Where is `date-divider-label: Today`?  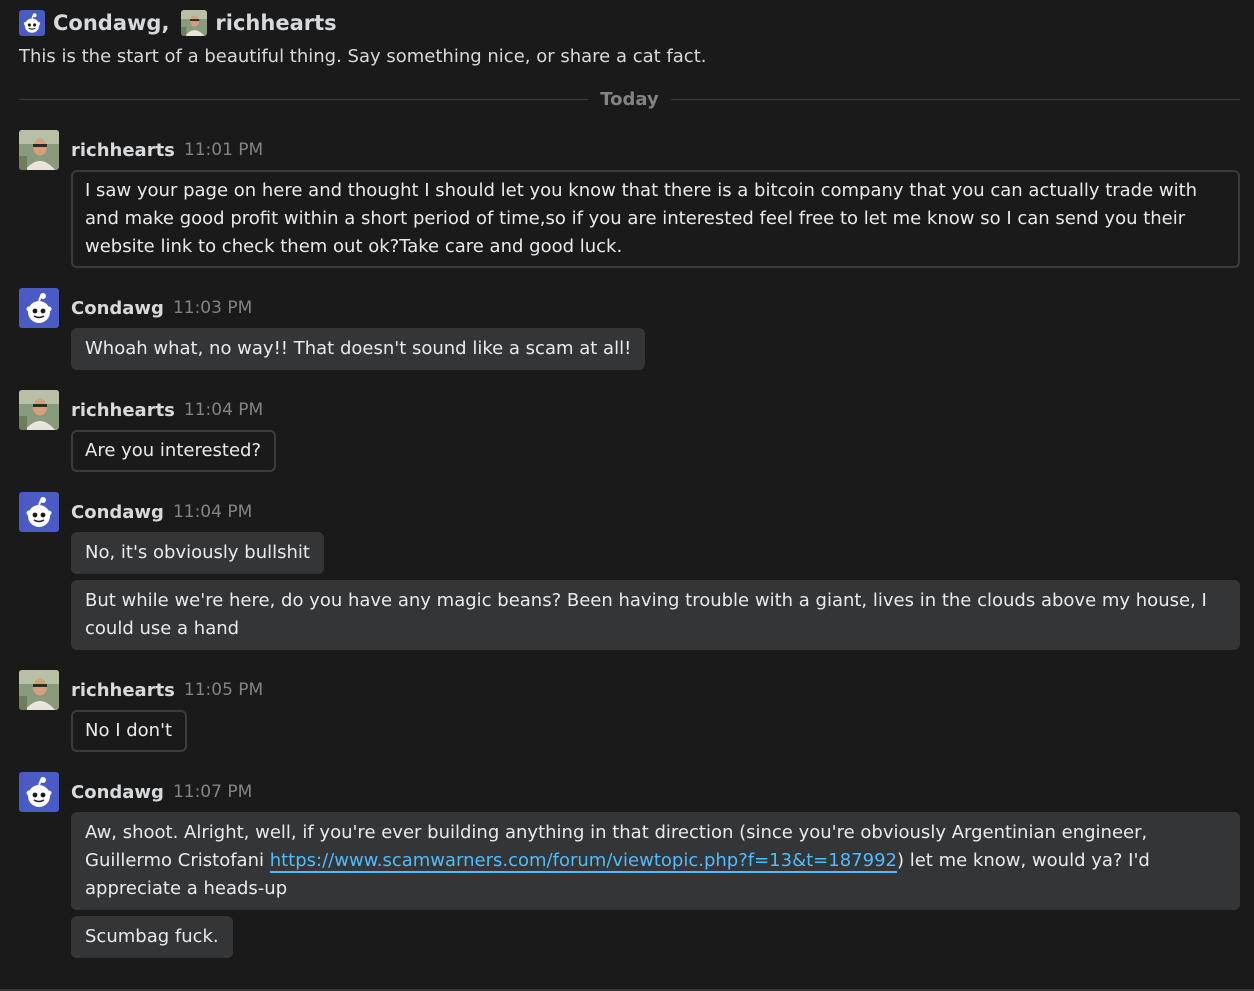 date-divider-label: Today is located at coordinates (629, 99).